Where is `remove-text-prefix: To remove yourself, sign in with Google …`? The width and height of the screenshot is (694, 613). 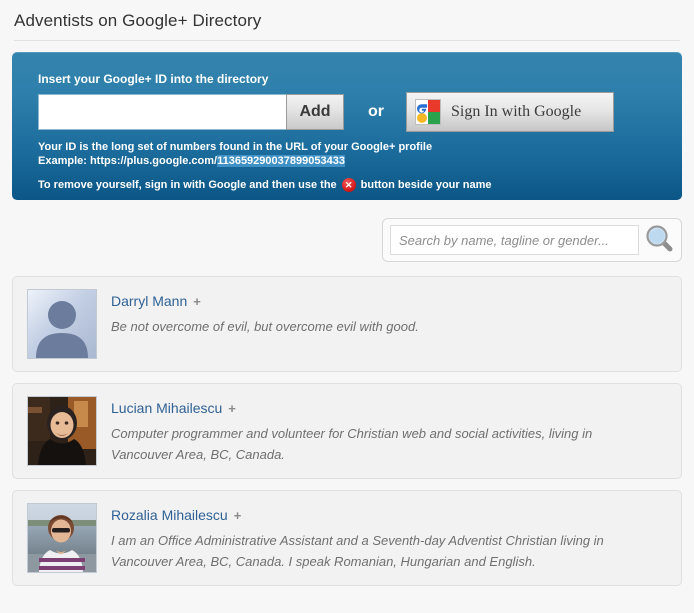
remove-text-prefix: To remove yourself, sign in with Google … is located at coordinates (187, 185).